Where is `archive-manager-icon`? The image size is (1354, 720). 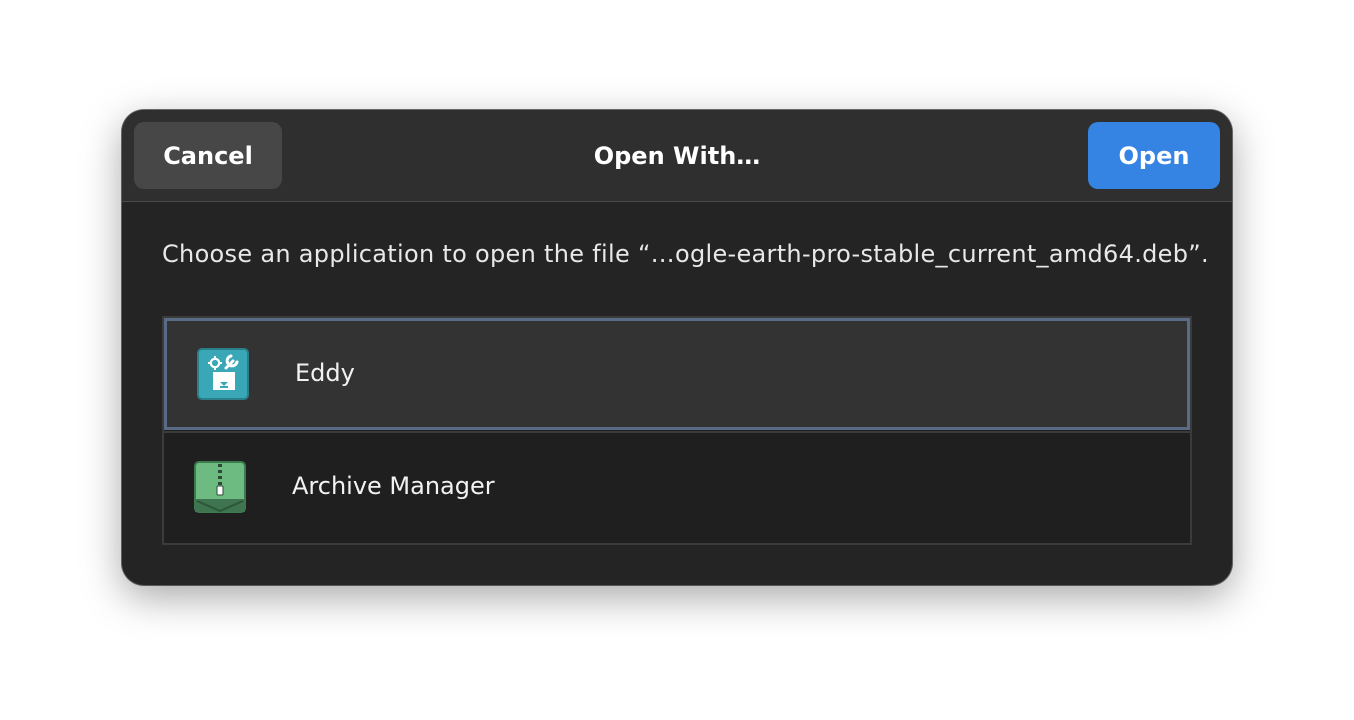
archive-manager-icon is located at coordinates (220, 487).